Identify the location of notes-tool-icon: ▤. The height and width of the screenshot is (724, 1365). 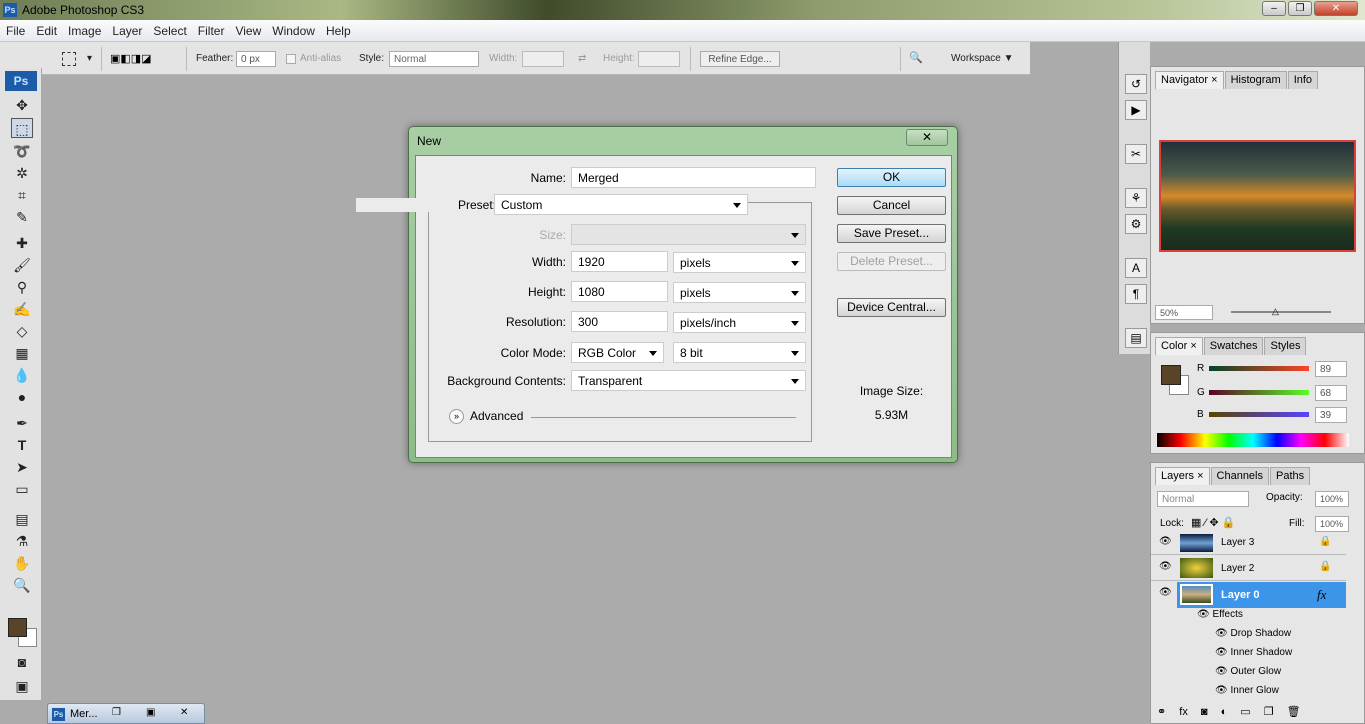
(22, 519).